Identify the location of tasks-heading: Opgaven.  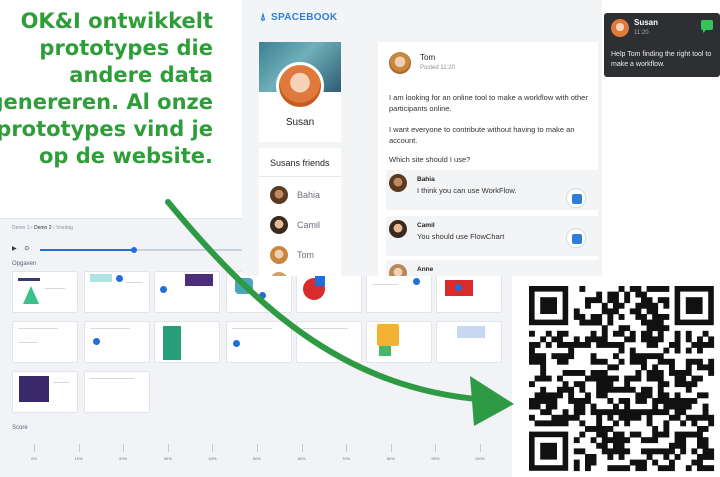
(24, 264).